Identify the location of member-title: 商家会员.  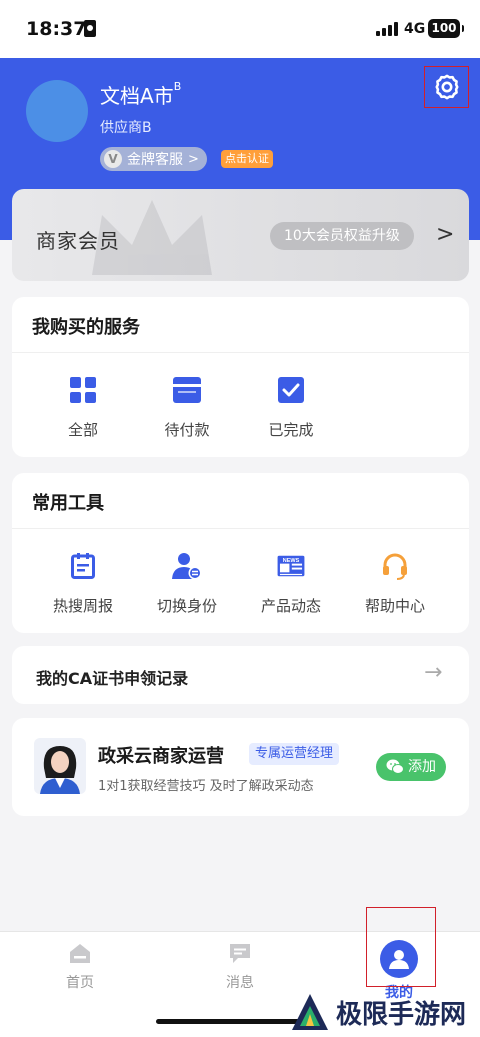
(78, 241).